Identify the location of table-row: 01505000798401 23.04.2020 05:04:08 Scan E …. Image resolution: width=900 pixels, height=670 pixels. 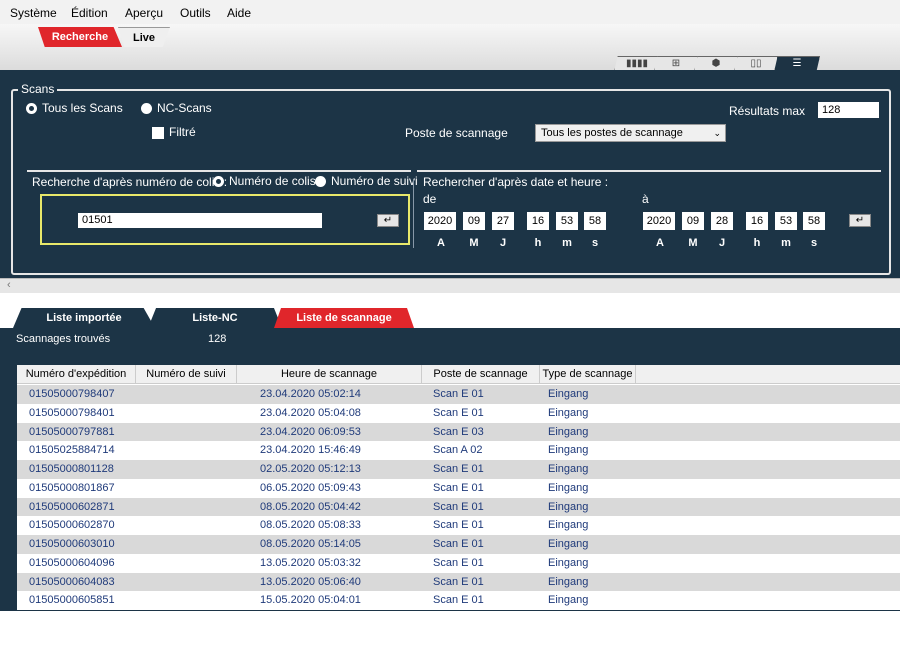
(458, 413).